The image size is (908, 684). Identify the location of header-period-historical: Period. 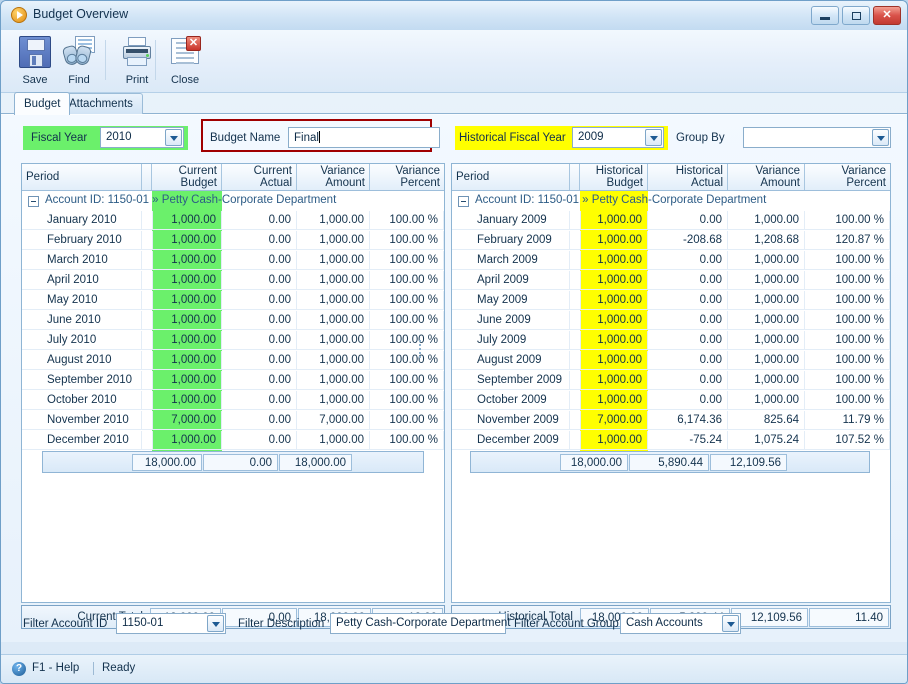
(511, 177).